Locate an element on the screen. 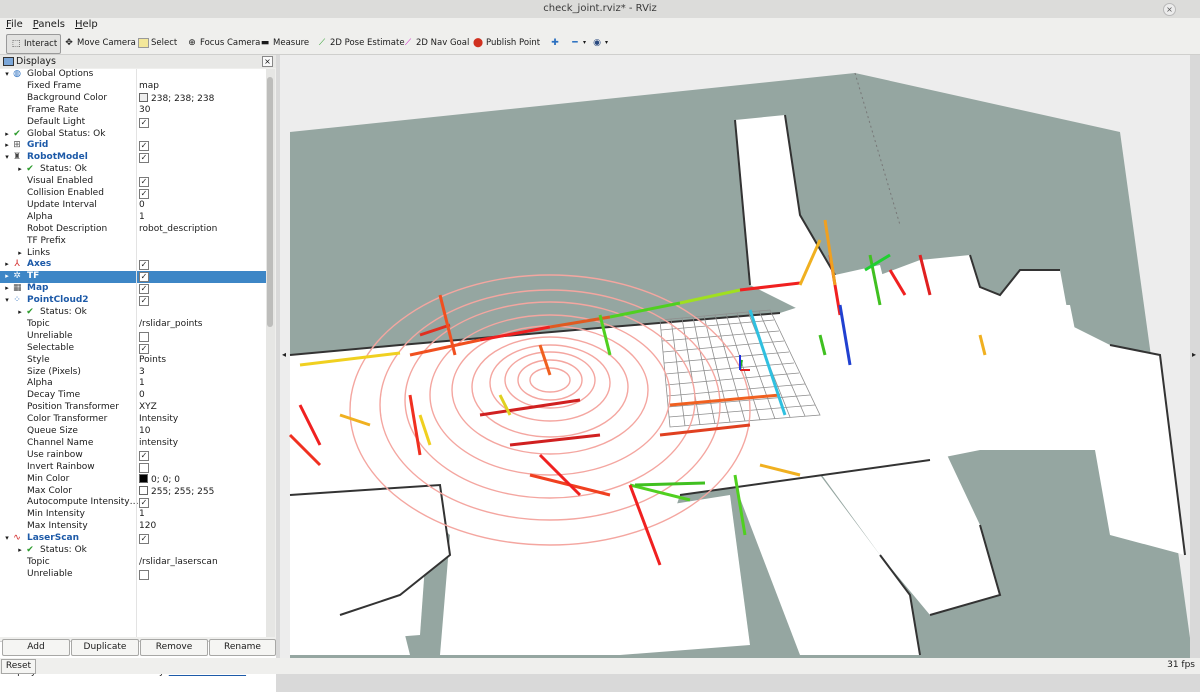  remove-tool-button: ━ ▾ is located at coordinates (577, 43).